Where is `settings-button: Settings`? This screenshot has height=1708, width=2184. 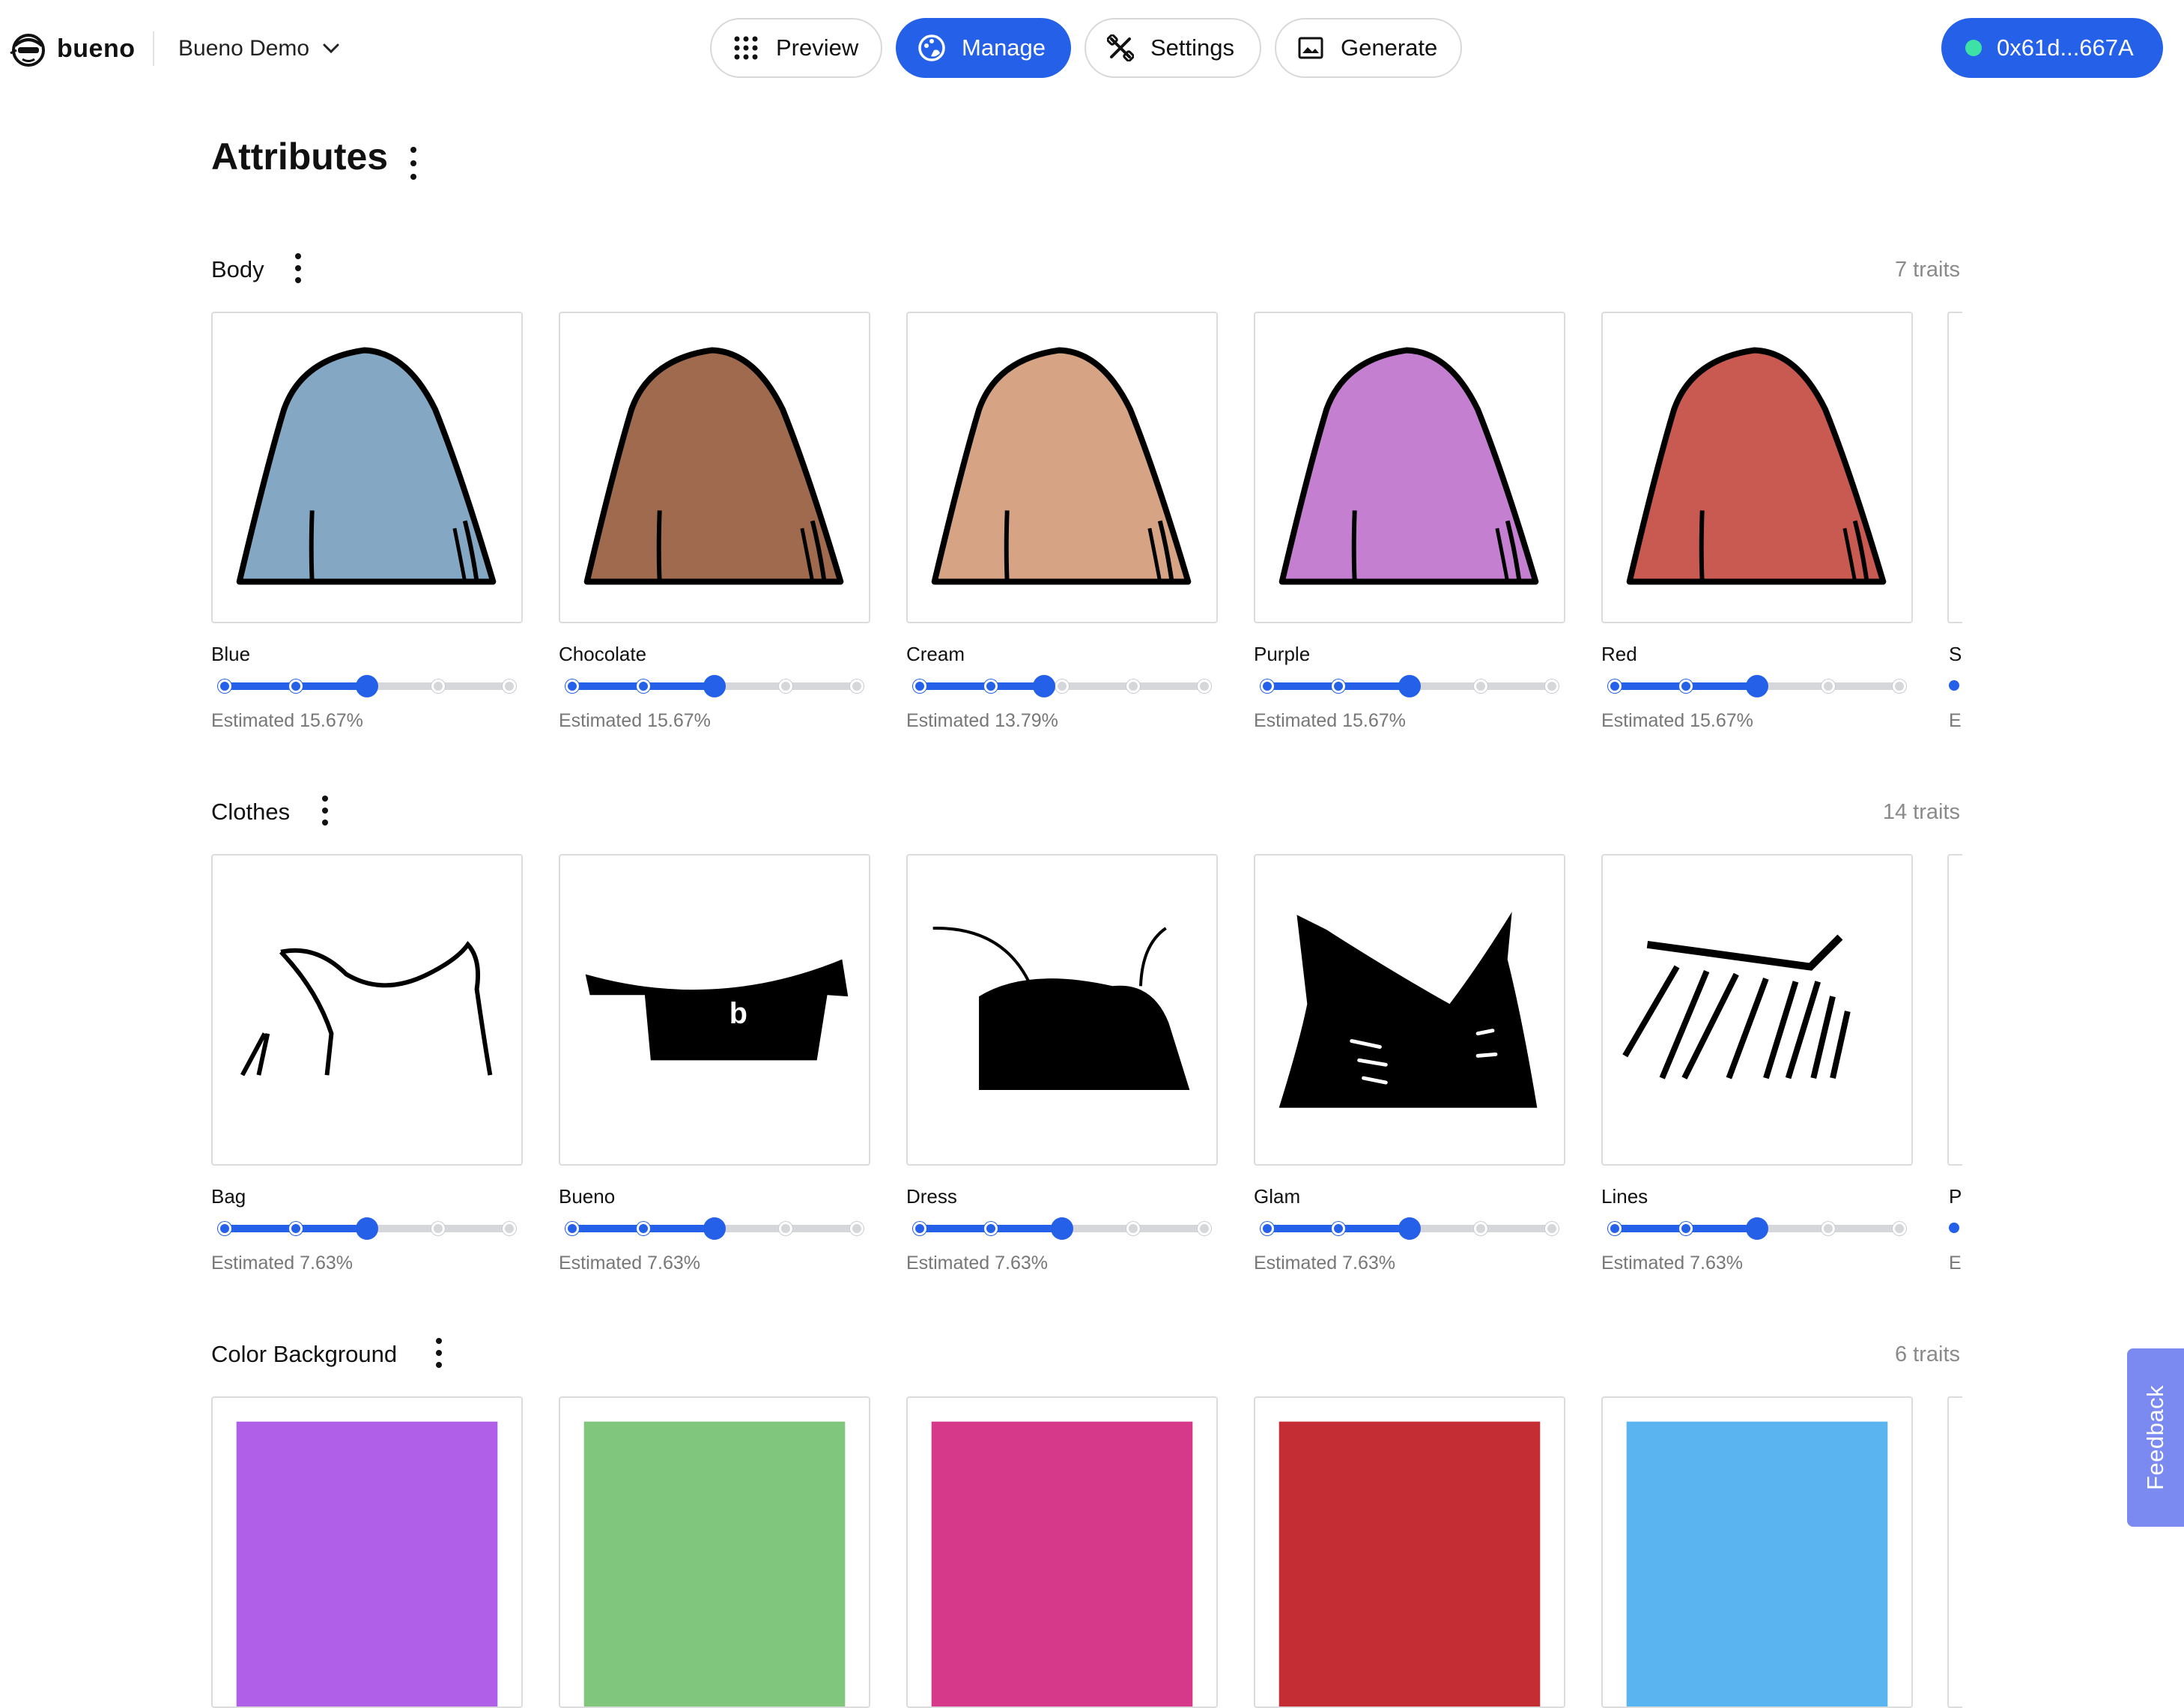 settings-button: Settings is located at coordinates (1173, 48).